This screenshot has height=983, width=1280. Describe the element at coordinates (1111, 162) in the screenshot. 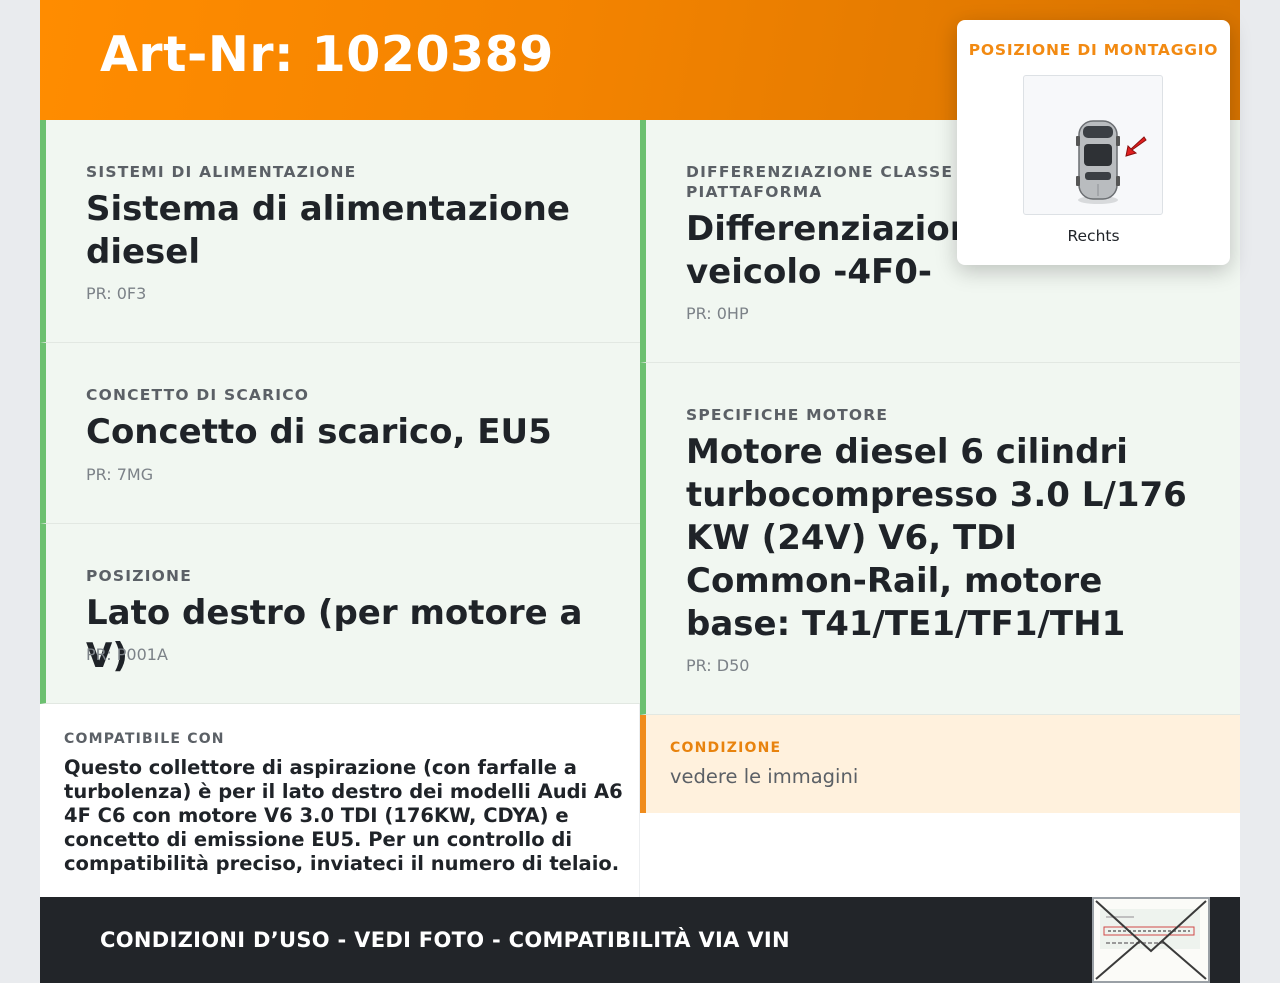

I see `car-graphic` at that location.